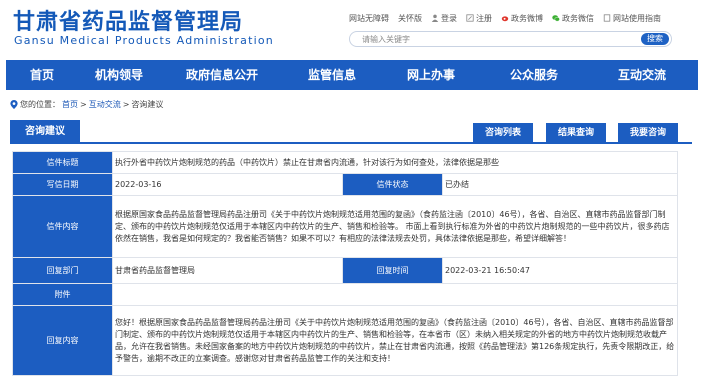 This screenshot has width=705, height=392. What do you see at coordinates (351, 132) in the screenshot?
I see `panel-header: 咨询建议 咨询列表 结果查询 我要咨询` at bounding box center [351, 132].